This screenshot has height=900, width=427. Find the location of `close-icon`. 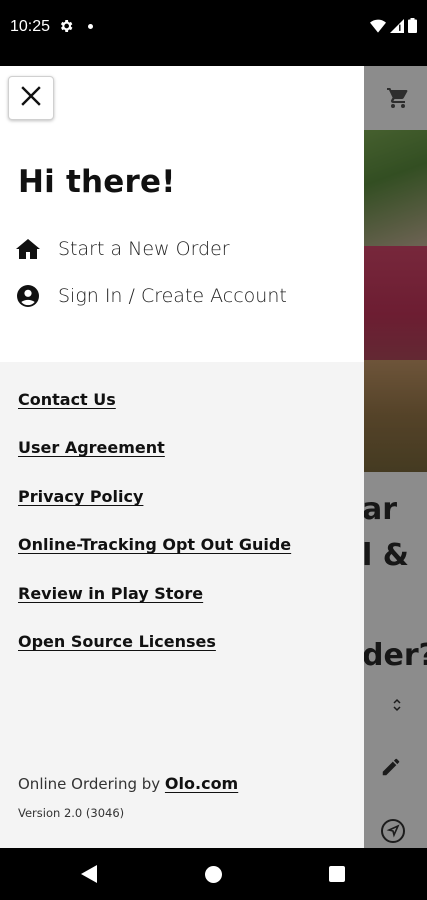

close-icon is located at coordinates (31, 98).